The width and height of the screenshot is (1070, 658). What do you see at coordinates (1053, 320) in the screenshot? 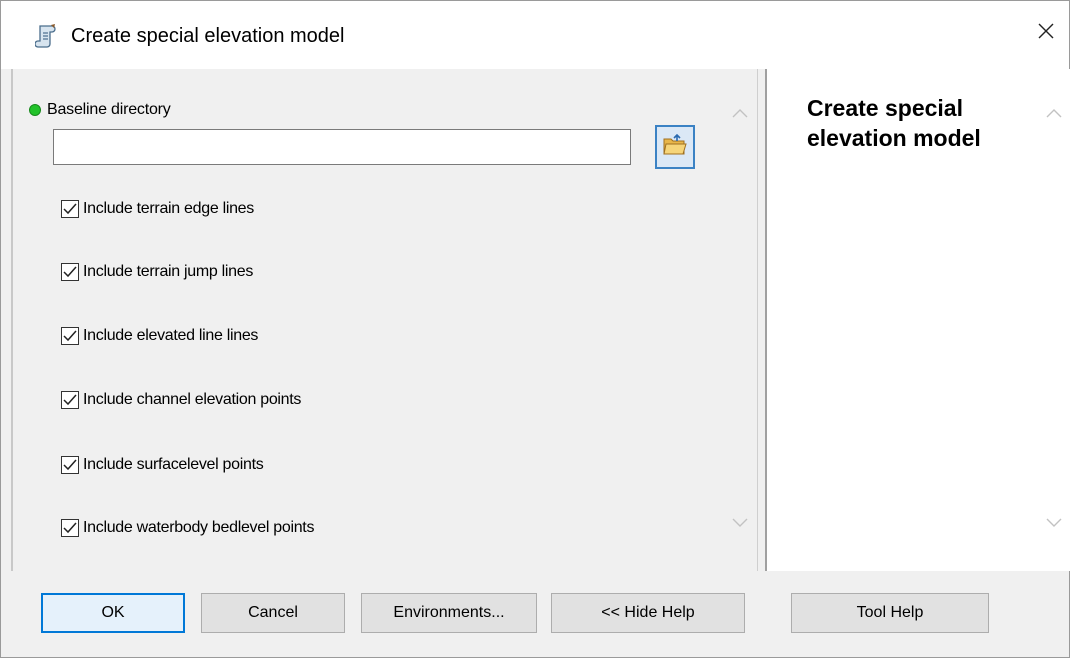
I see `help-scrollbar` at bounding box center [1053, 320].